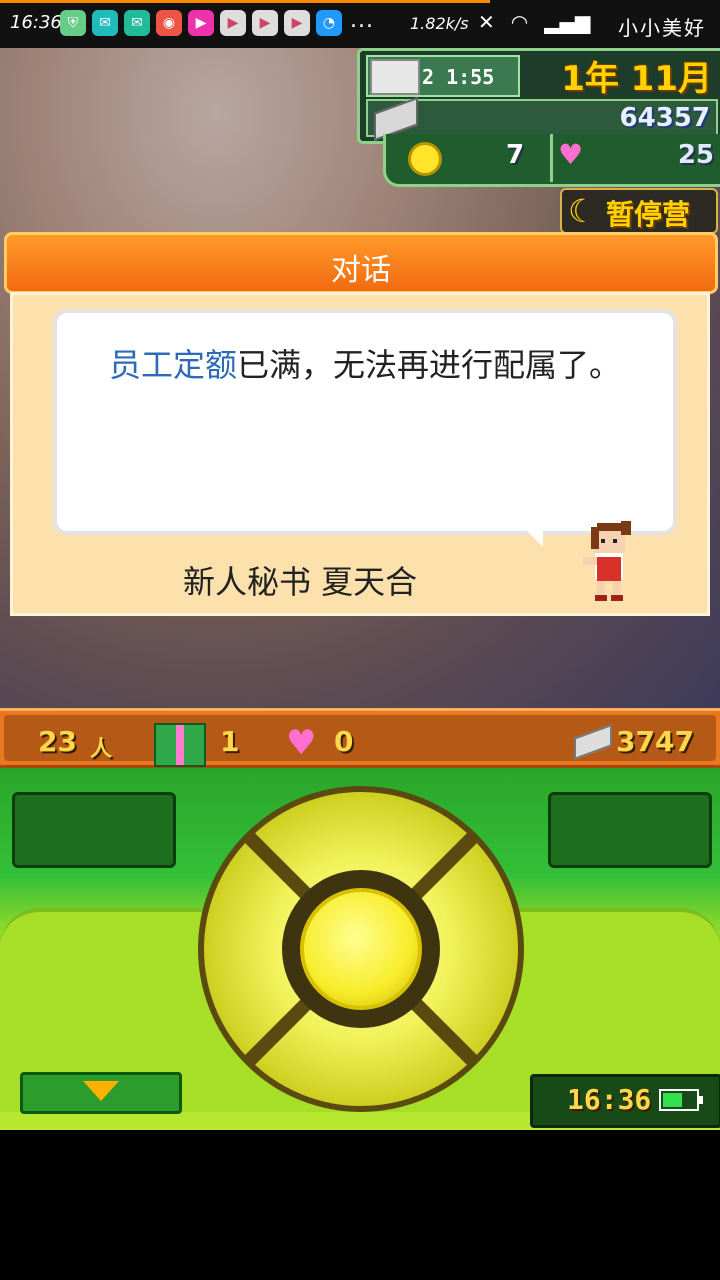  Describe the element at coordinates (344, 741) in the screenshot. I see `like-count: 0` at that location.